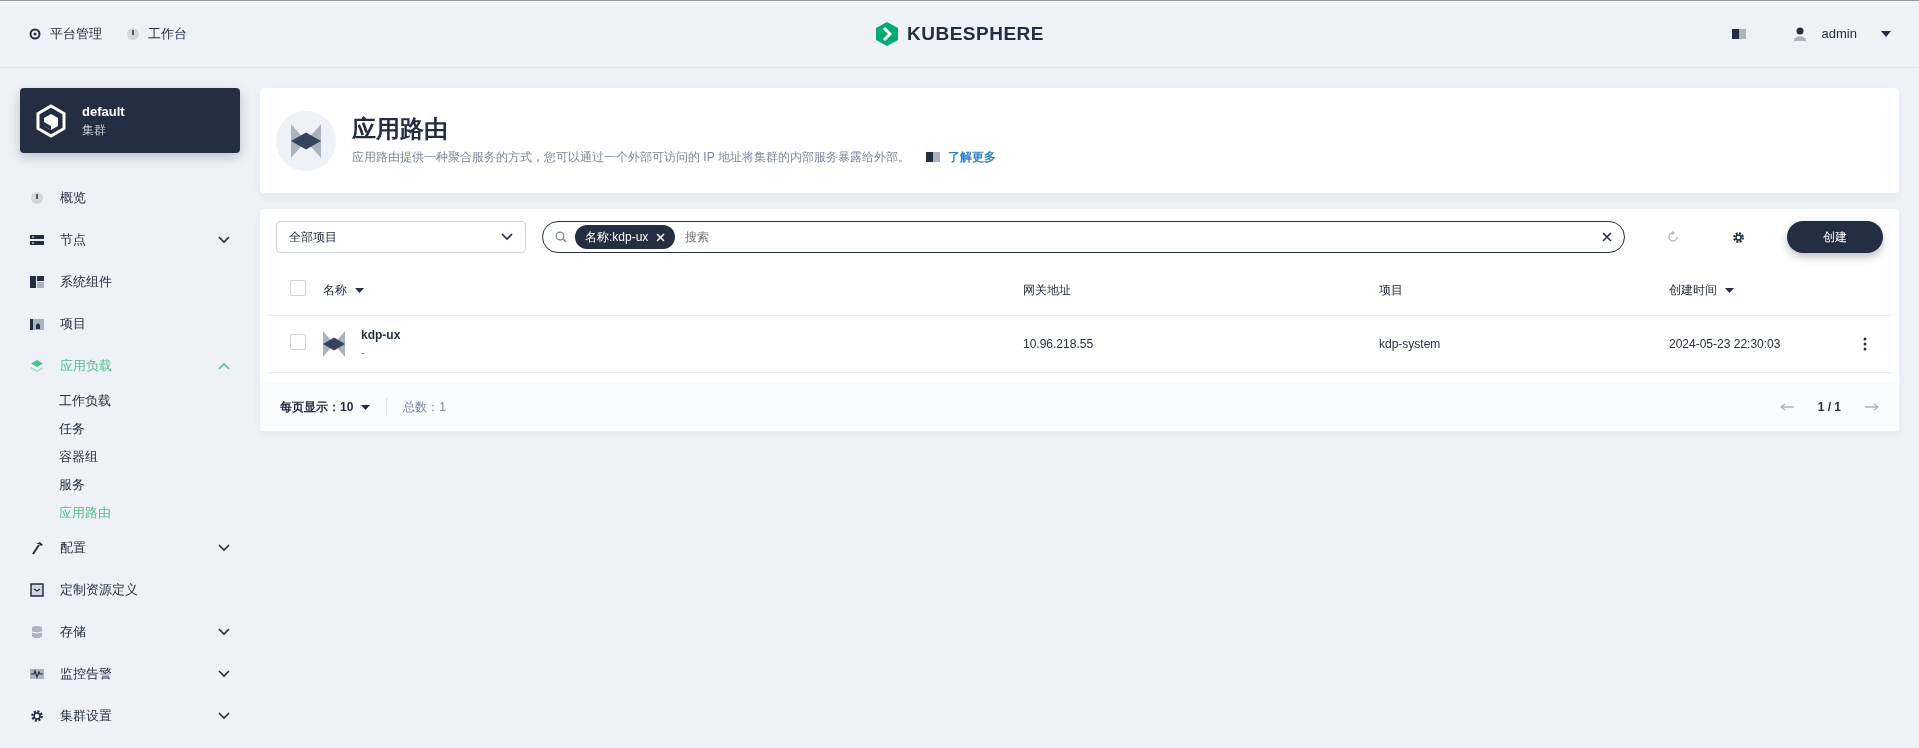 The width and height of the screenshot is (1919, 748). I want to click on layers-icon, so click(37, 366).